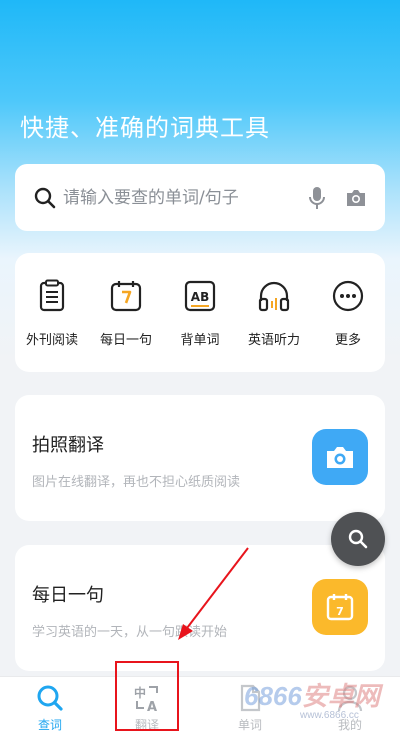 This screenshot has width=400, height=738. What do you see at coordinates (317, 198) in the screenshot?
I see `microphone-icon` at bounding box center [317, 198].